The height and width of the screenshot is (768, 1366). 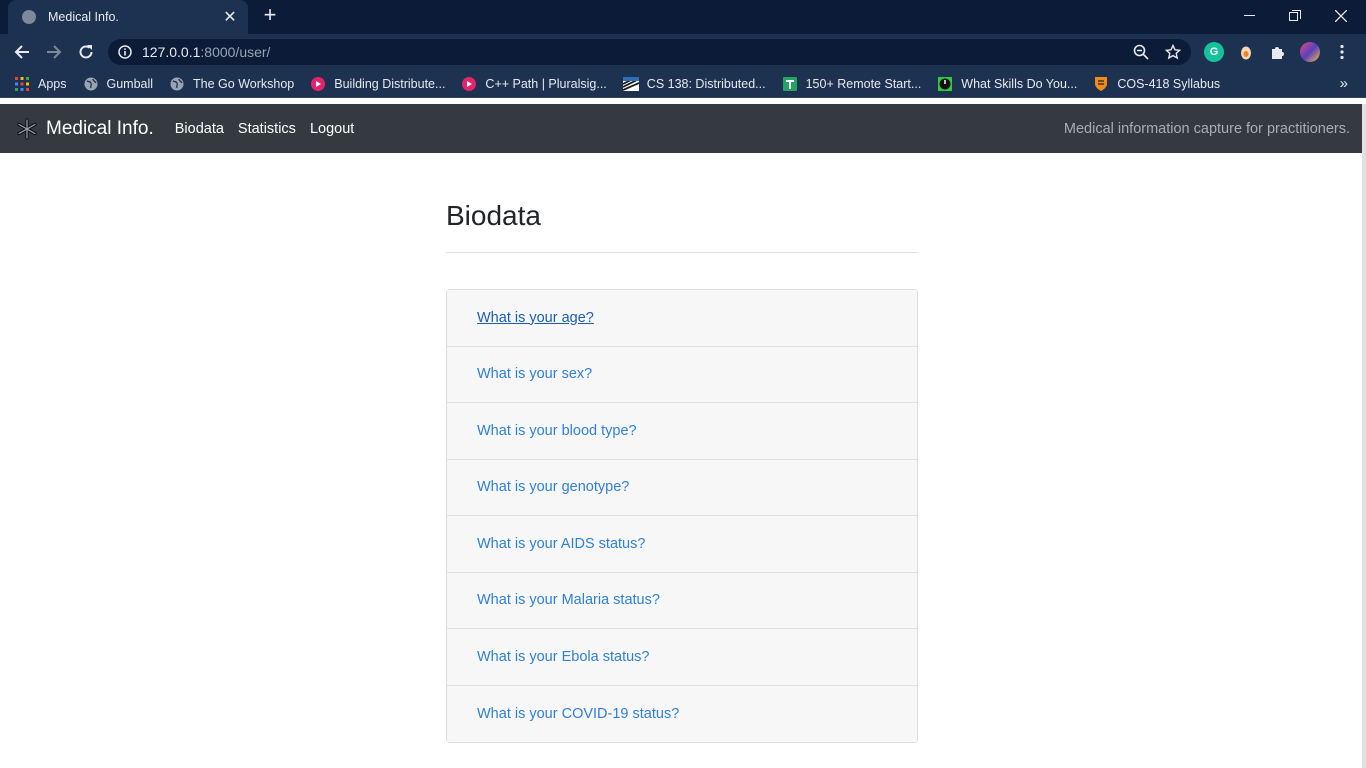 I want to click on close-icon, so click(x=1341, y=16).